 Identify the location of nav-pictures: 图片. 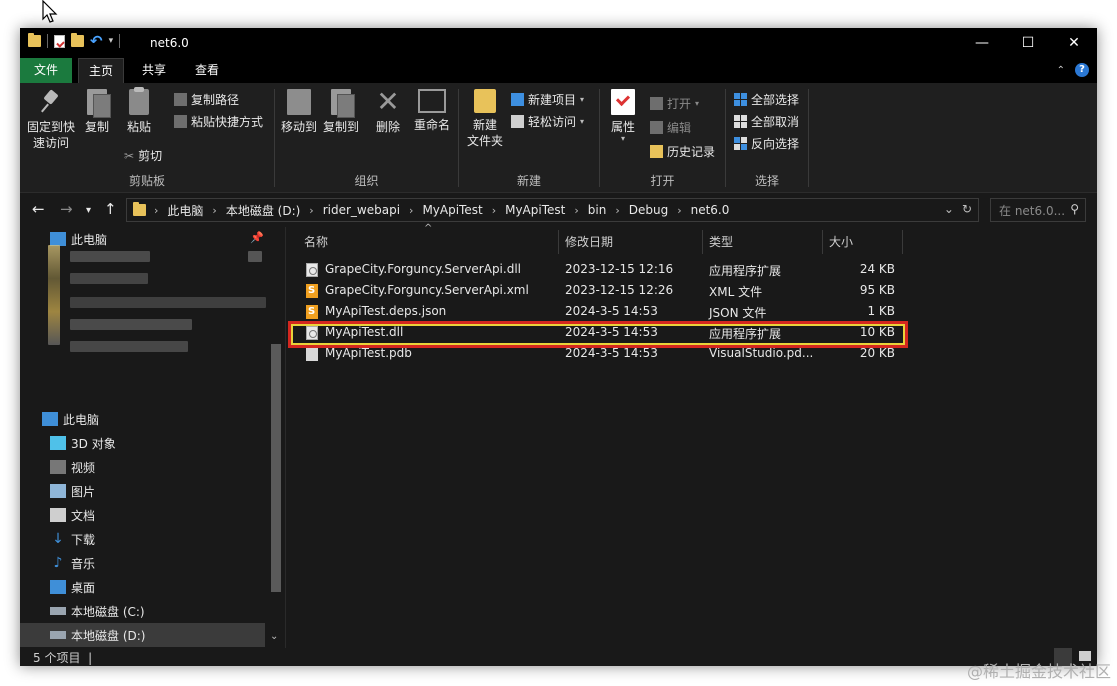
(144, 491).